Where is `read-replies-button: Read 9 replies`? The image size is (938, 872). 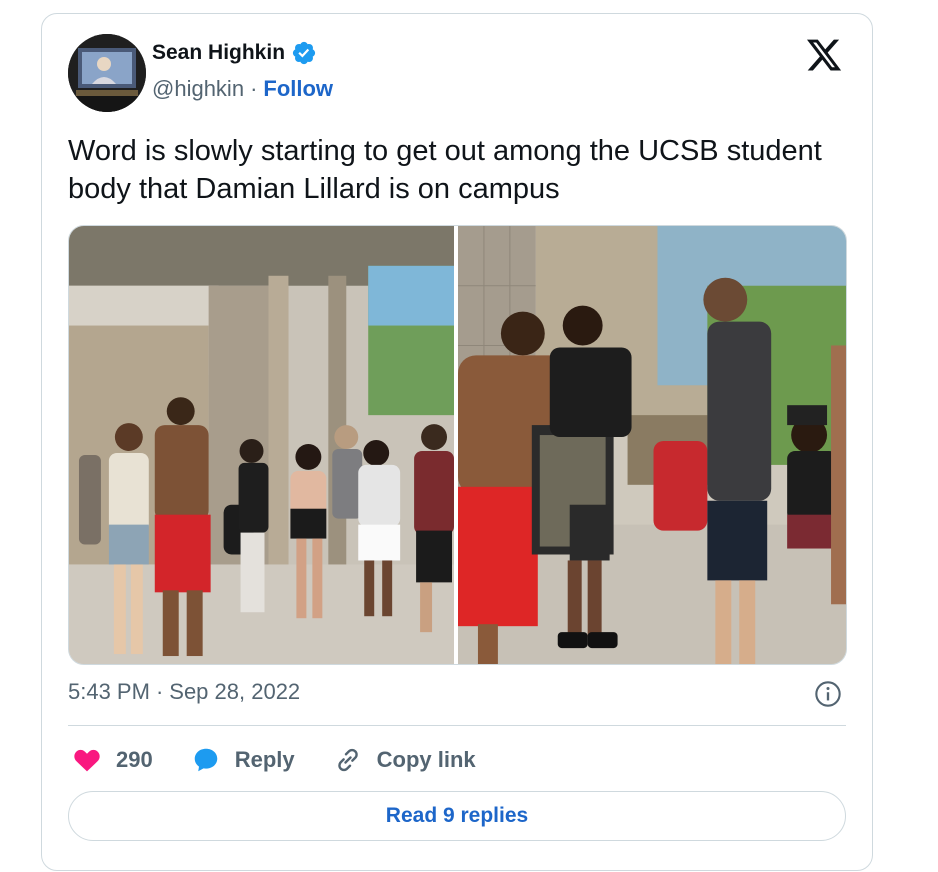 read-replies-button: Read 9 replies is located at coordinates (457, 816).